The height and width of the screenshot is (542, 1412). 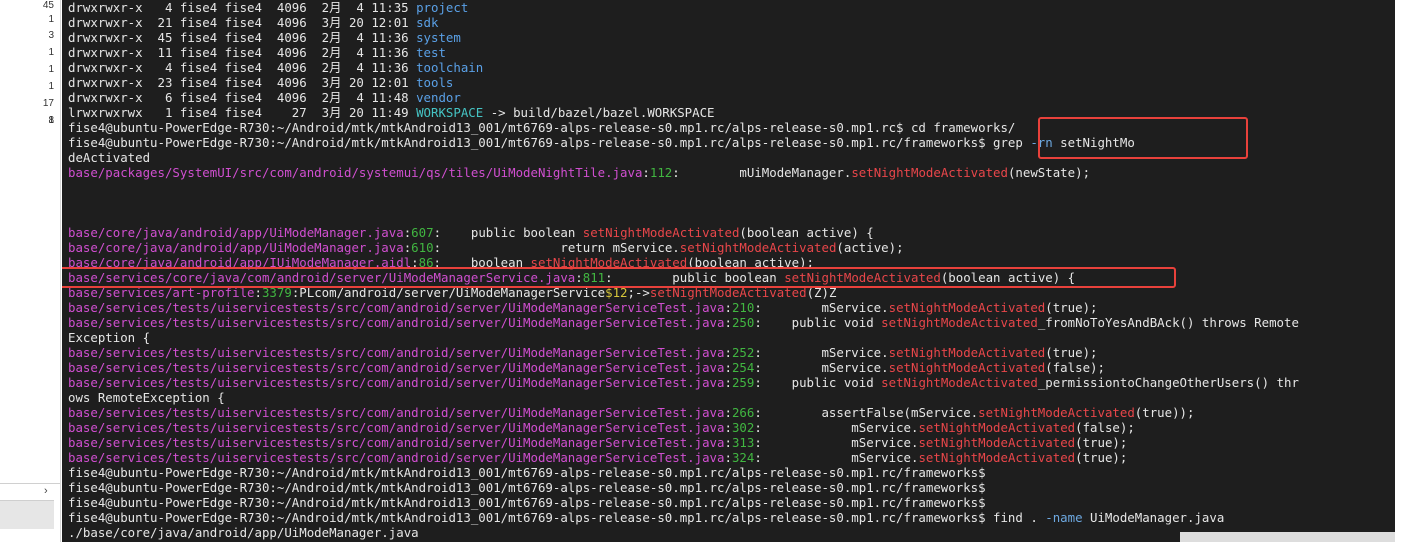 What do you see at coordinates (161, 292) in the screenshot?
I see `terminal-text-segment: base/services/art-profile` at bounding box center [161, 292].